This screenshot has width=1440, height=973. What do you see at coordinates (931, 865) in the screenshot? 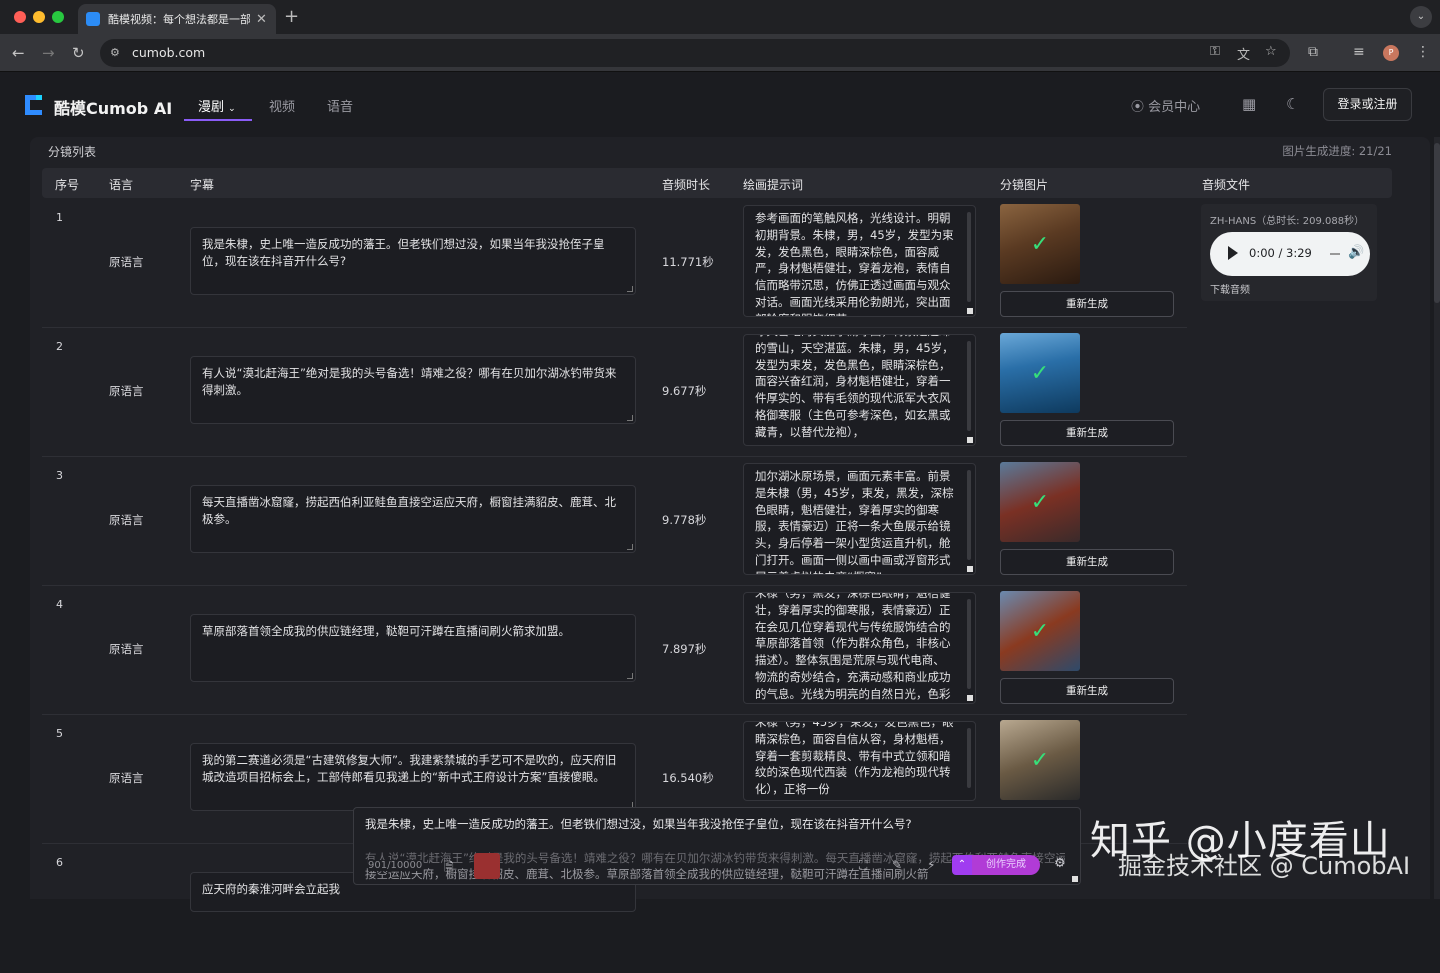
I see `lightning-icon: ⚡` at bounding box center [931, 865].